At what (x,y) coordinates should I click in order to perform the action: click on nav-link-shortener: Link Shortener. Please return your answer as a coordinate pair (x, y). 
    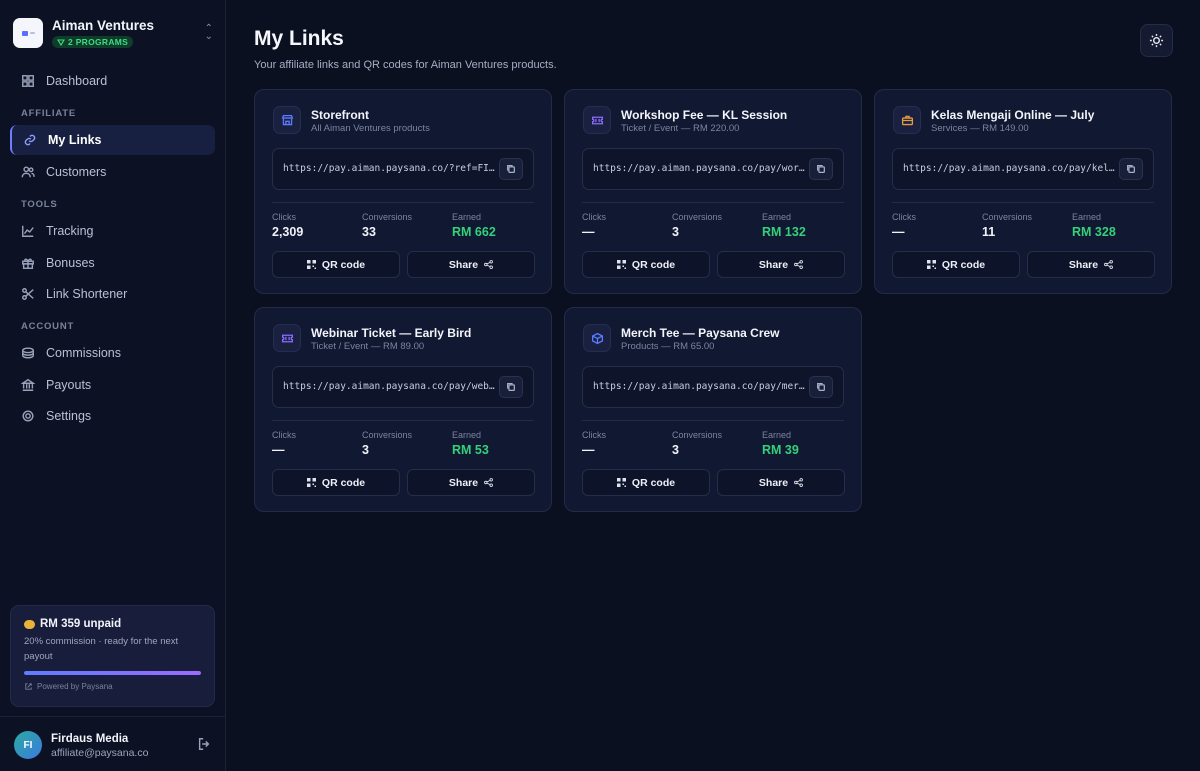
    Looking at the image, I should click on (112, 294).